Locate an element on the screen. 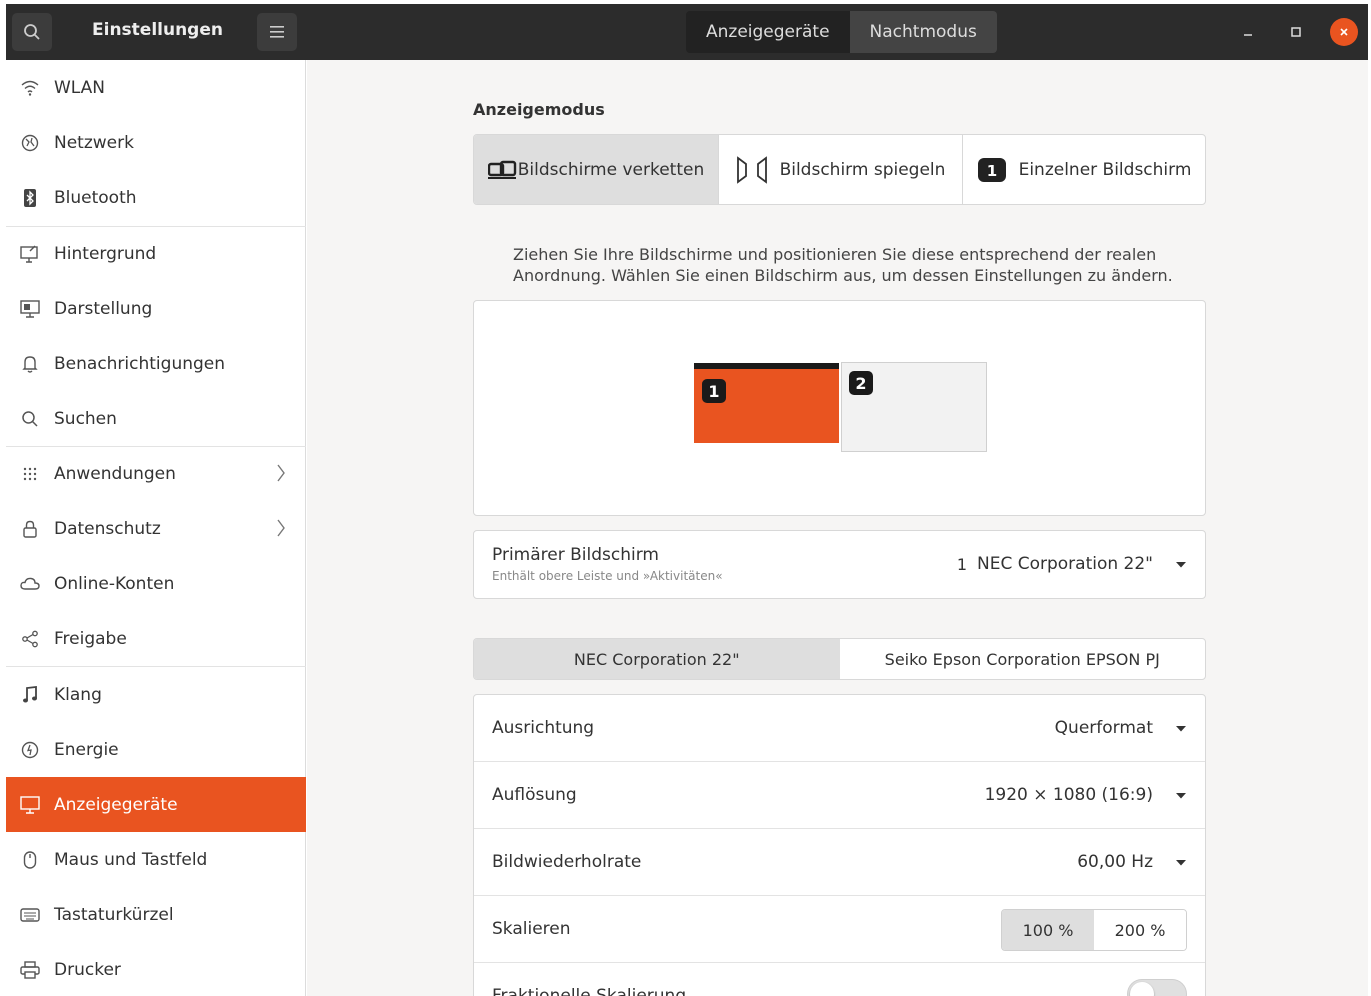 The width and height of the screenshot is (1371, 996). close-icon is located at coordinates (1344, 32).